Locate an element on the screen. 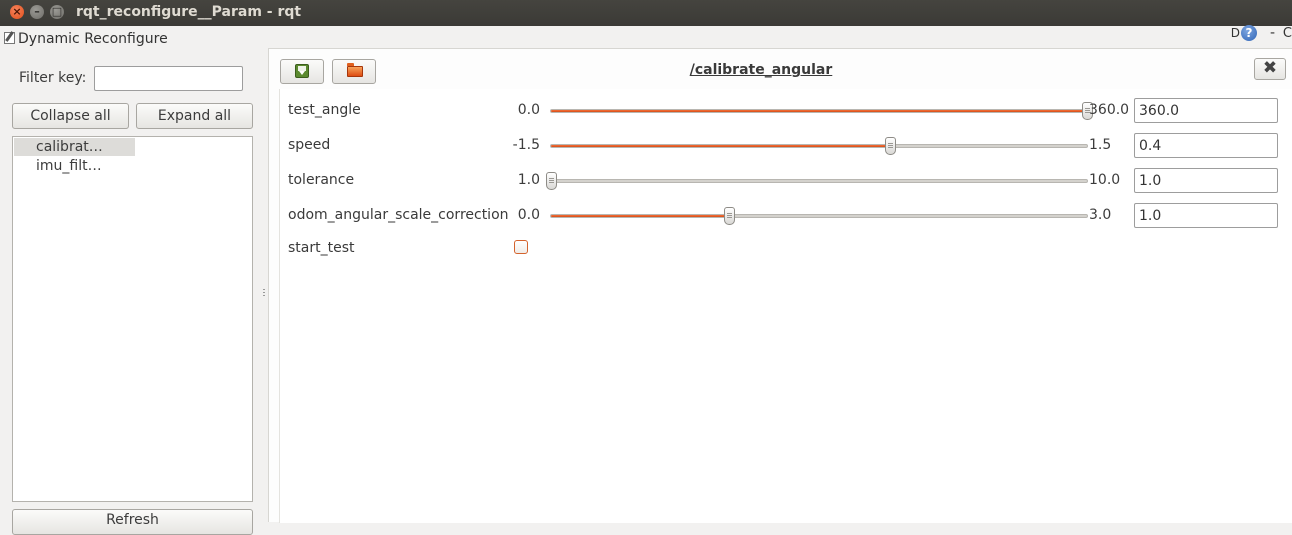 This screenshot has height=535, width=1292. title-bar: × – □ rqt_reconfigure__Param - rqt is located at coordinates (646, 13).